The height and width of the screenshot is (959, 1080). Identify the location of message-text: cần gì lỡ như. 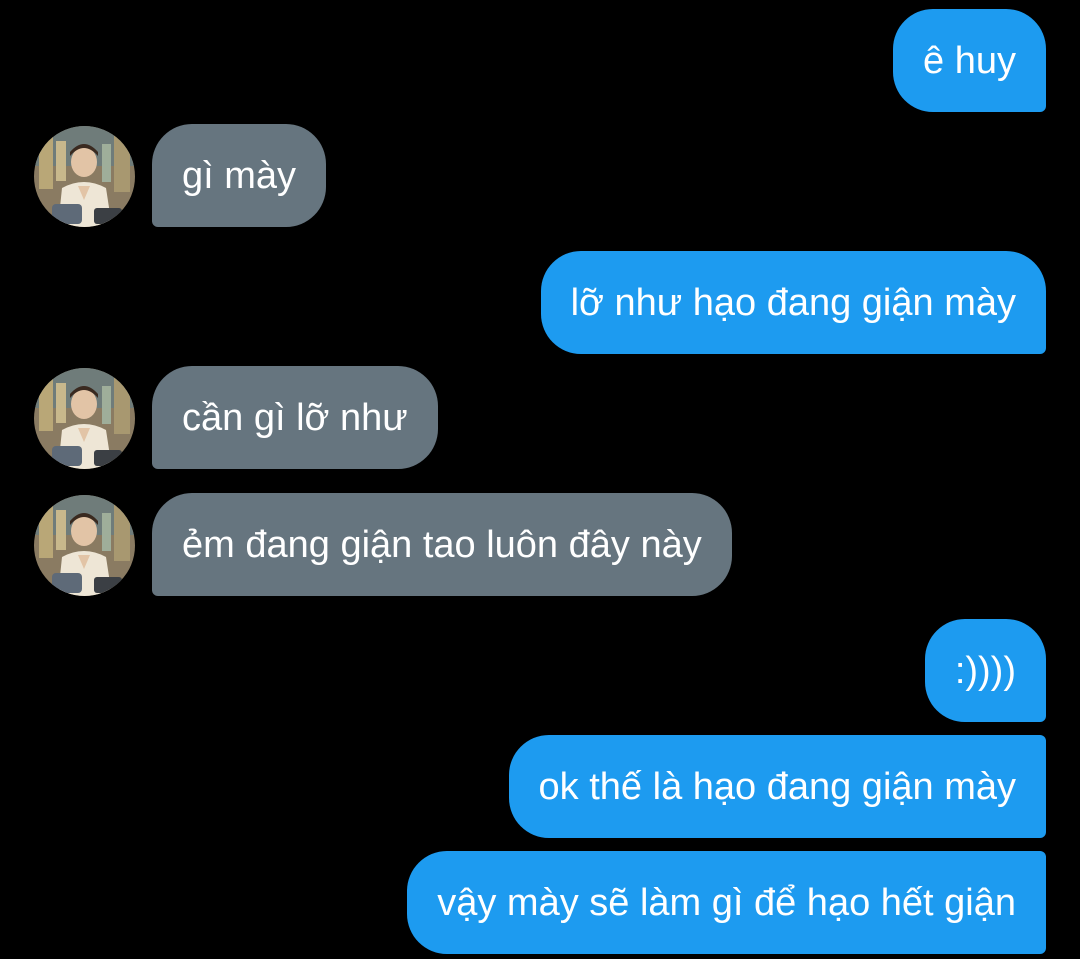
(295, 417).